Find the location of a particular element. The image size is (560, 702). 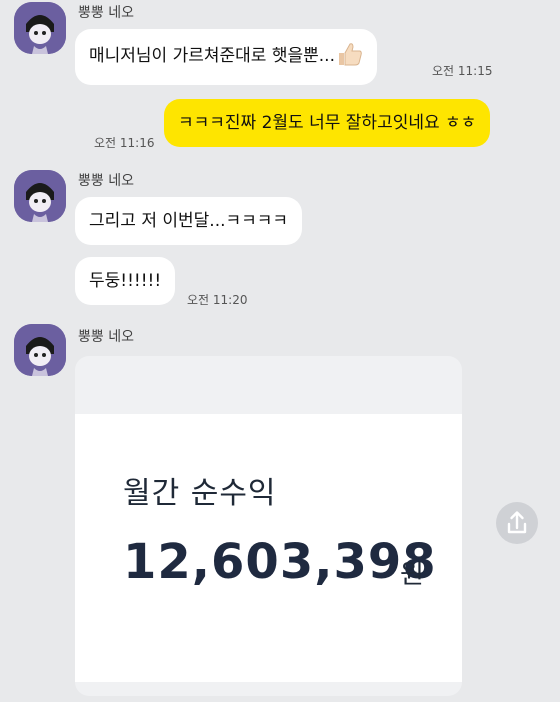

message-text: ㅋㅋㅋ진짜 2월도 너무 잘하고잇네요 ㅎㅎ is located at coordinates (327, 123).